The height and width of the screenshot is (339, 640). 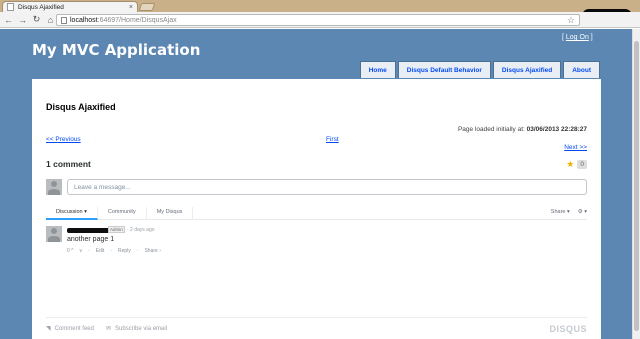 I want to click on url-path: :64697/Home/DisqusAjax, so click(x=137, y=20).